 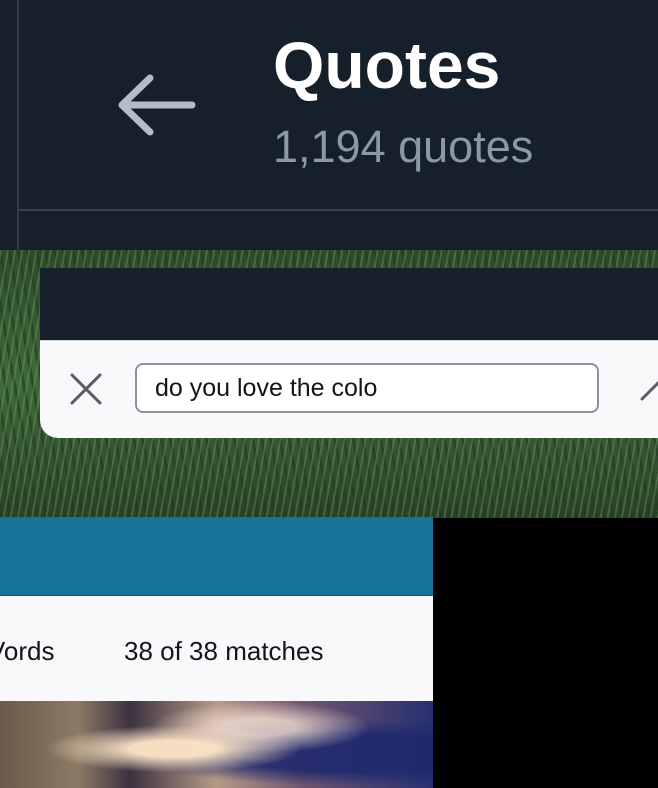 I want to click on arrow-left-icon, so click(x=157, y=105).